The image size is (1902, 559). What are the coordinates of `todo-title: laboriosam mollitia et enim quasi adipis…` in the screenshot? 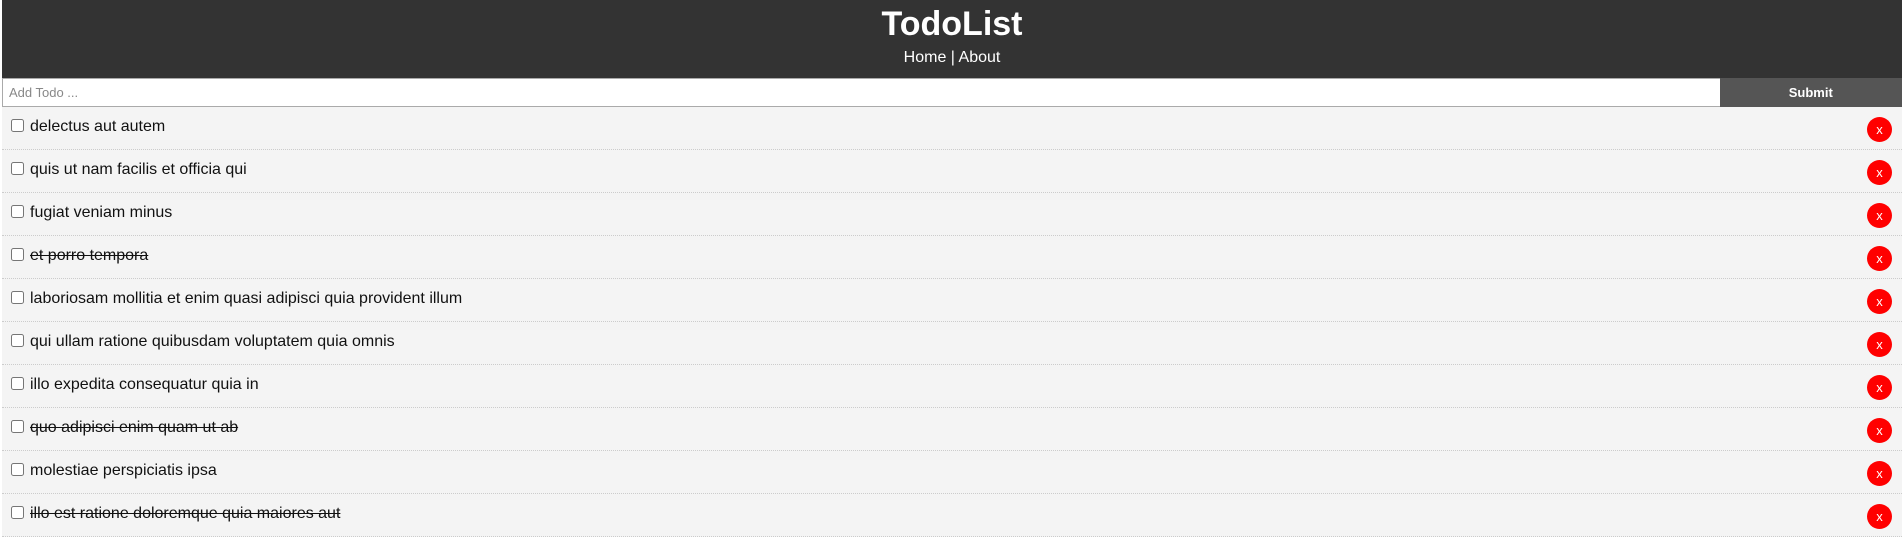 It's located at (246, 298).